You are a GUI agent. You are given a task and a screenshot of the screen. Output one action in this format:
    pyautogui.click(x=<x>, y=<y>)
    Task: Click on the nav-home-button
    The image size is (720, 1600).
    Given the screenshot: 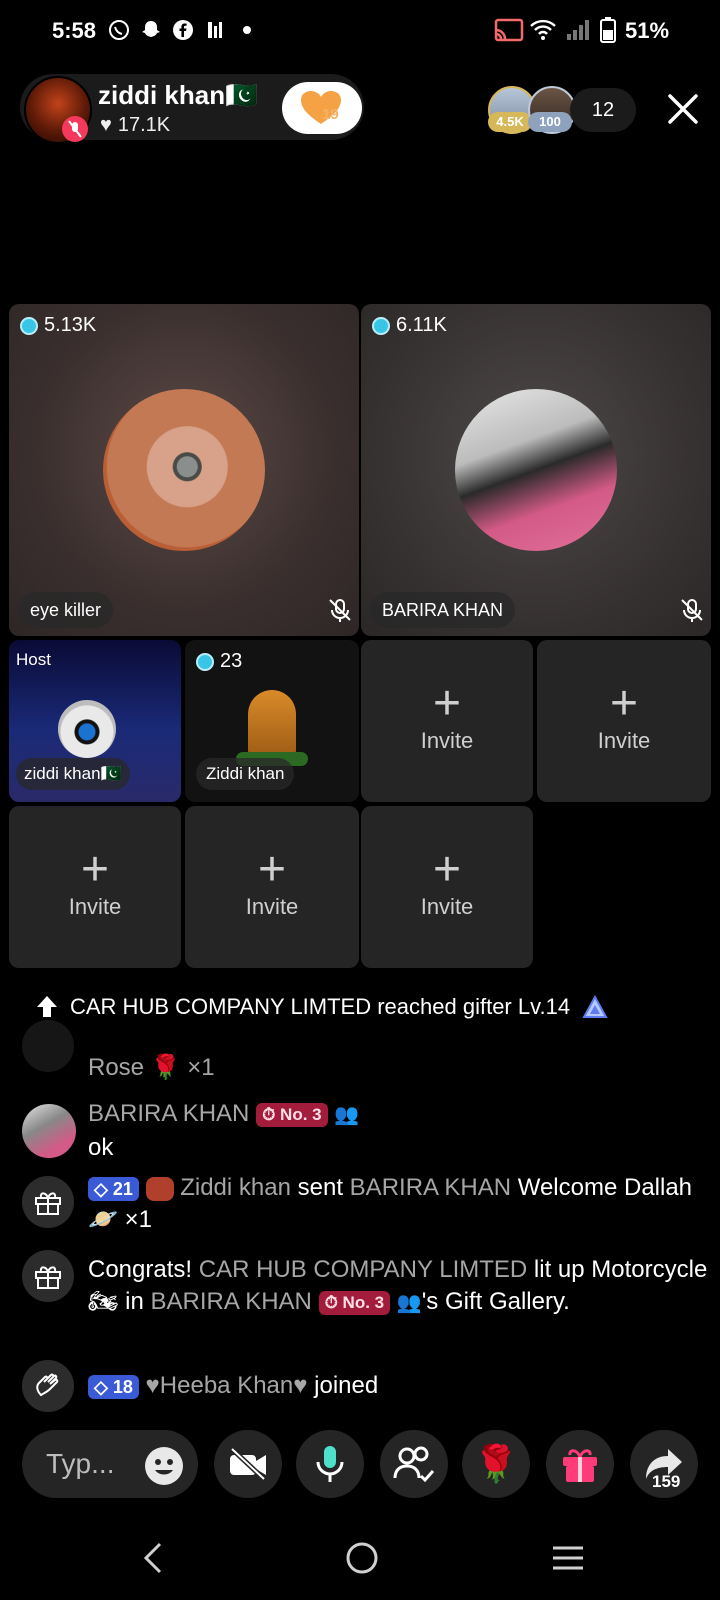 What is the action you would take?
    pyautogui.click(x=362, y=1560)
    